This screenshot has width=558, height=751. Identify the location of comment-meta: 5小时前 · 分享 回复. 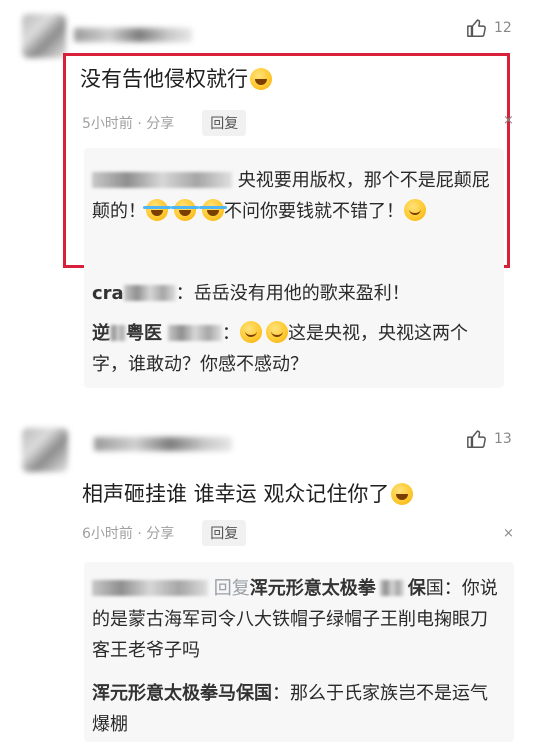
(164, 123).